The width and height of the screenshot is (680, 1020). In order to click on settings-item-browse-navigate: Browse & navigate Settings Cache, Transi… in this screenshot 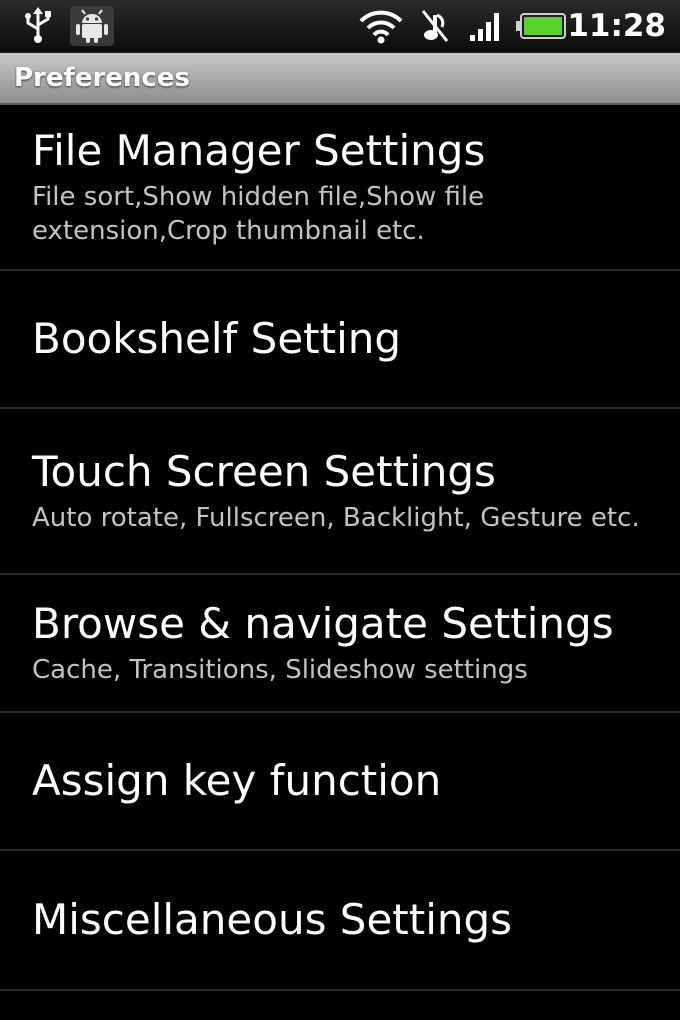, I will do `click(340, 644)`.